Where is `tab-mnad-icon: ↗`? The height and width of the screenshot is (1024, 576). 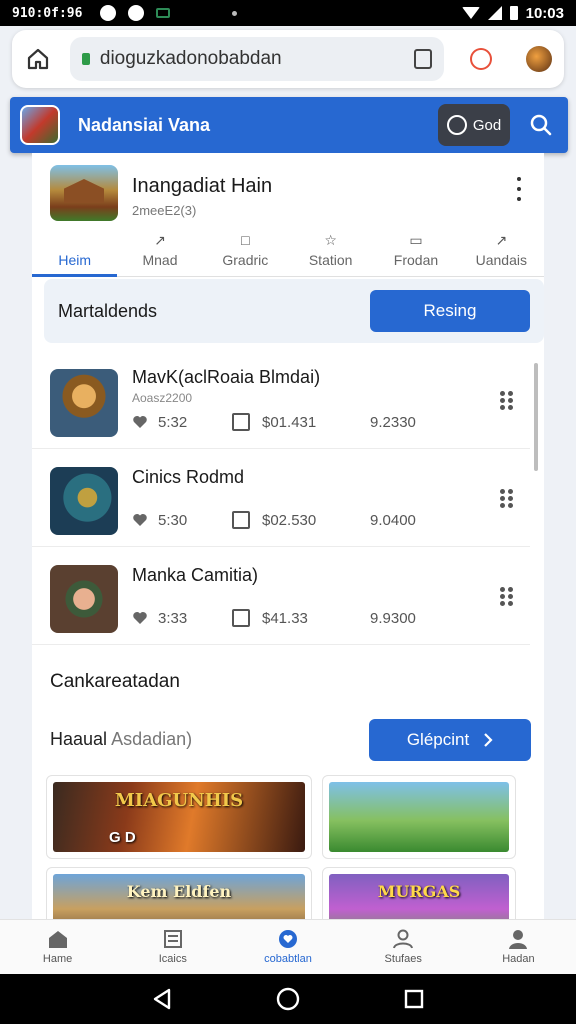
tab-mnad-icon: ↗ is located at coordinates (160, 240).